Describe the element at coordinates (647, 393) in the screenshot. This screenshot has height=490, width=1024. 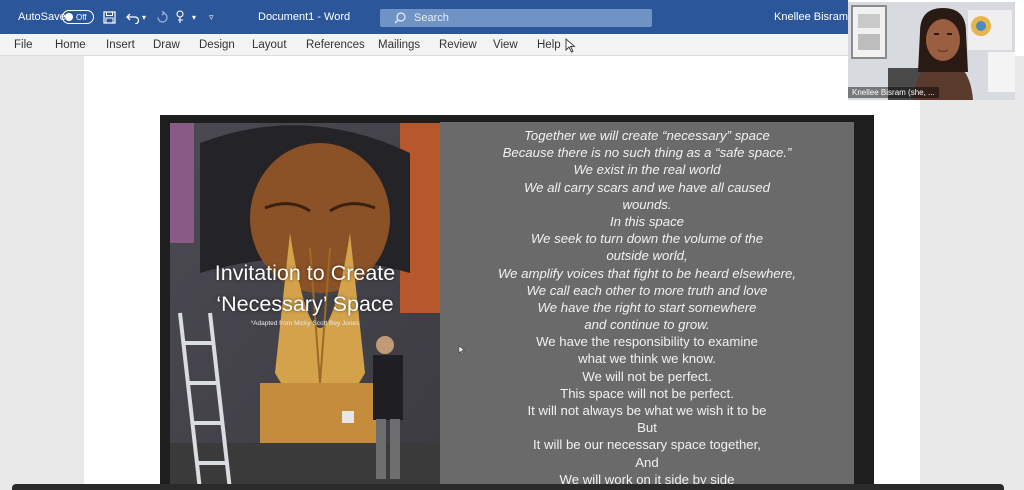
I see `poem-line: This space will not be perfect.` at that location.